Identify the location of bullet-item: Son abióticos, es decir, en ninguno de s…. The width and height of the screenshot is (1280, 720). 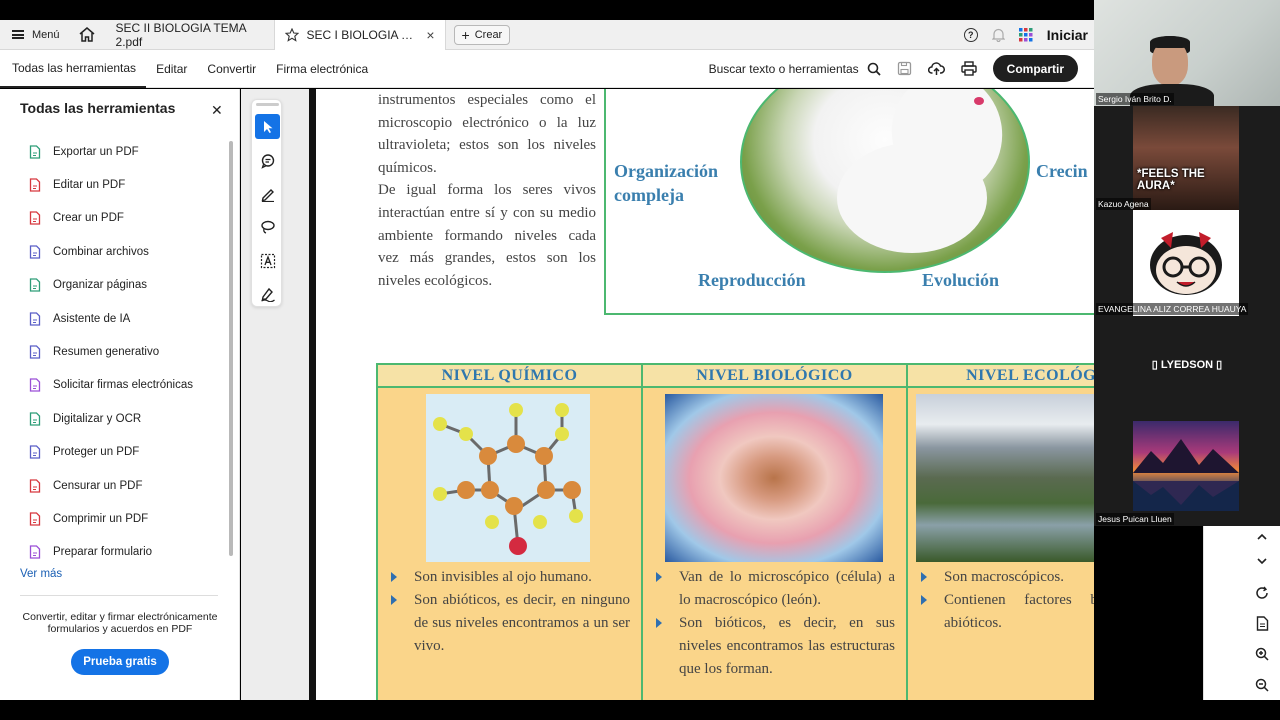
(508, 623).